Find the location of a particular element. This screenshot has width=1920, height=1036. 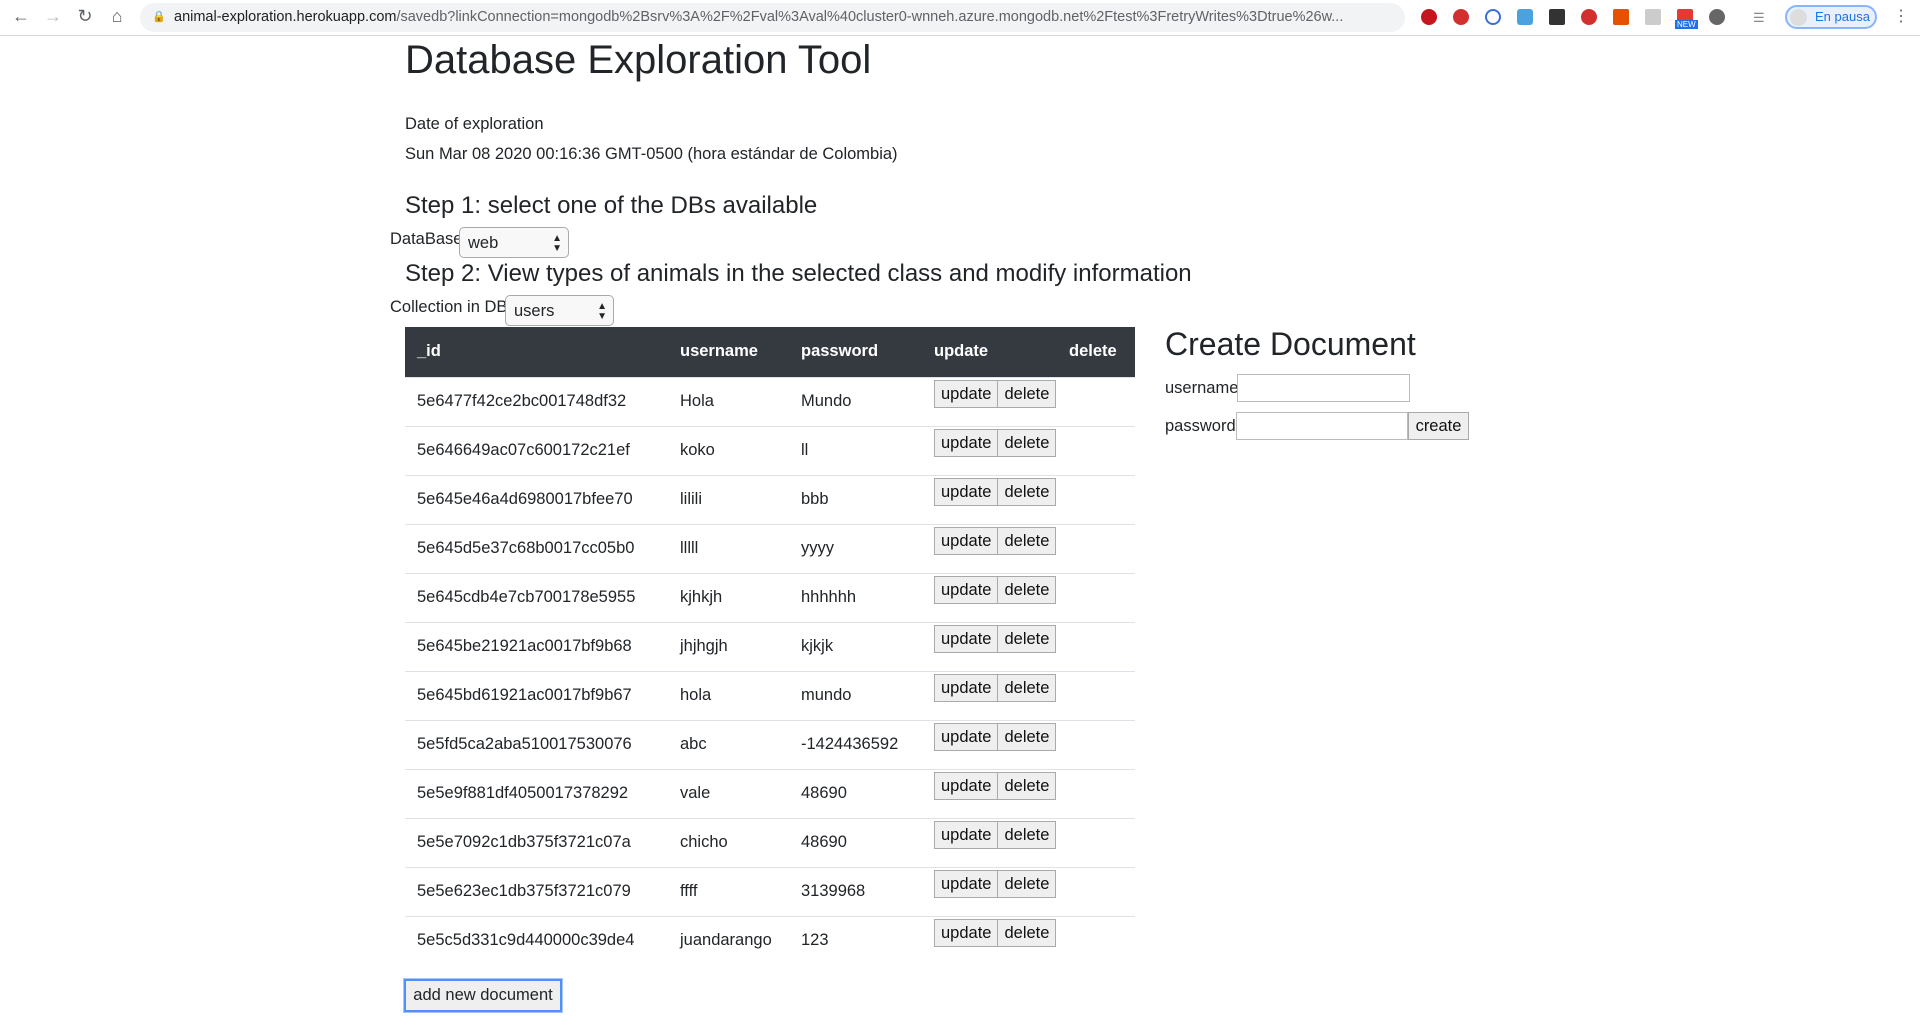

adblock-icon is located at coordinates (1429, 17).